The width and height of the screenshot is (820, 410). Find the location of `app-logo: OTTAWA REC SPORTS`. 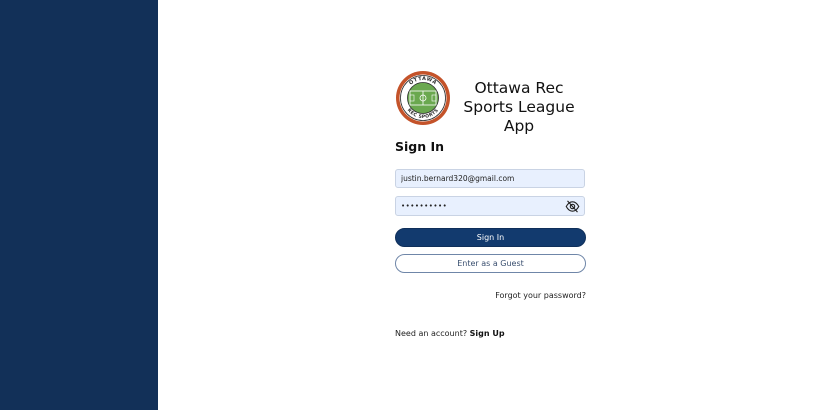

app-logo: OTTAWA REC SPORTS is located at coordinates (423, 98).